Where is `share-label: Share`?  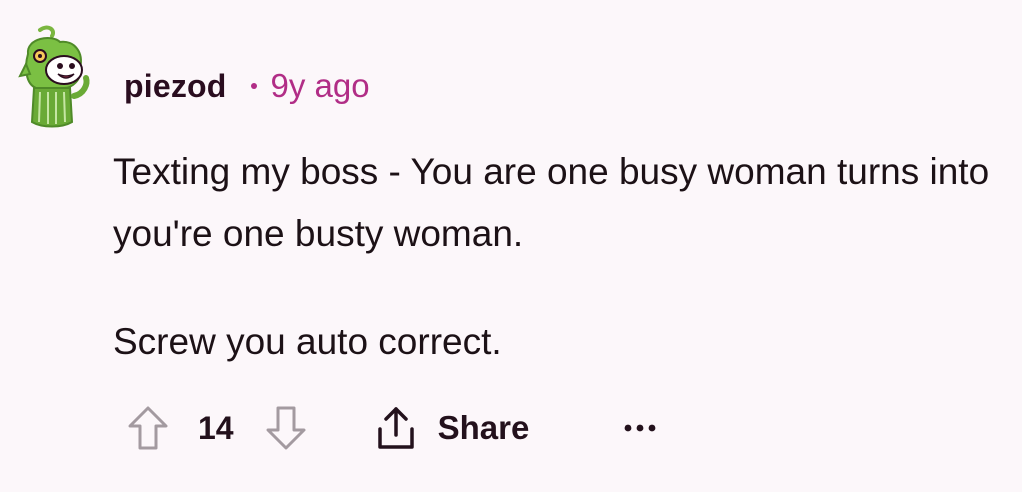 share-label: Share is located at coordinates (483, 427).